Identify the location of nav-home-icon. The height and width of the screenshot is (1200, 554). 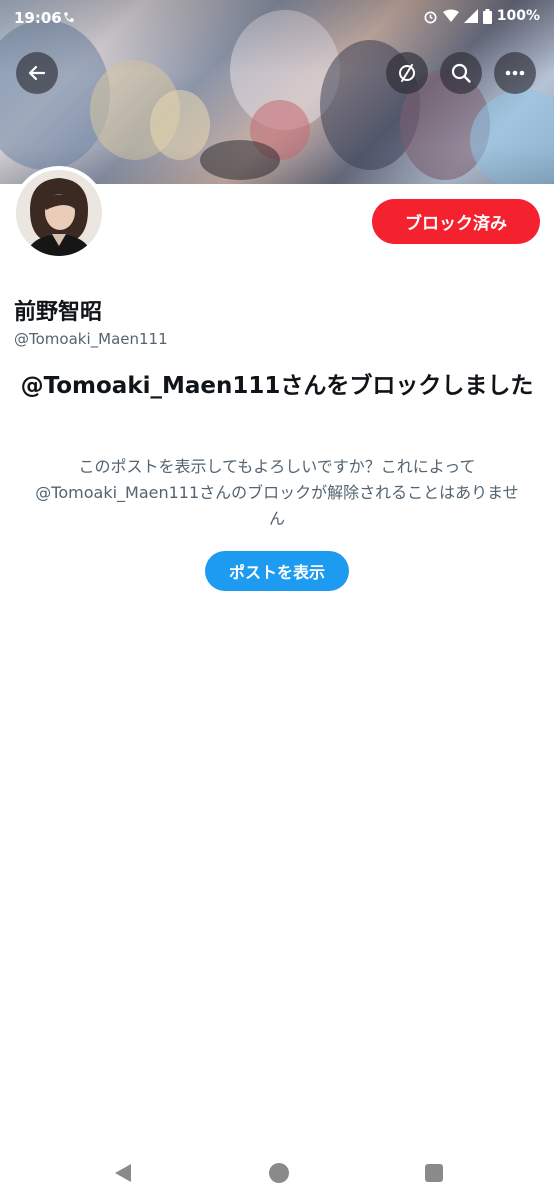
(279, 1173).